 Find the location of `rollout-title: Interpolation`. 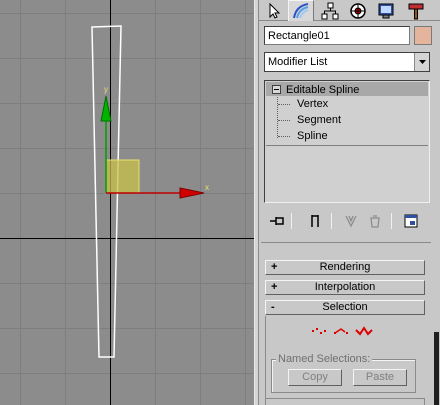

rollout-title: Interpolation is located at coordinates (345, 287).